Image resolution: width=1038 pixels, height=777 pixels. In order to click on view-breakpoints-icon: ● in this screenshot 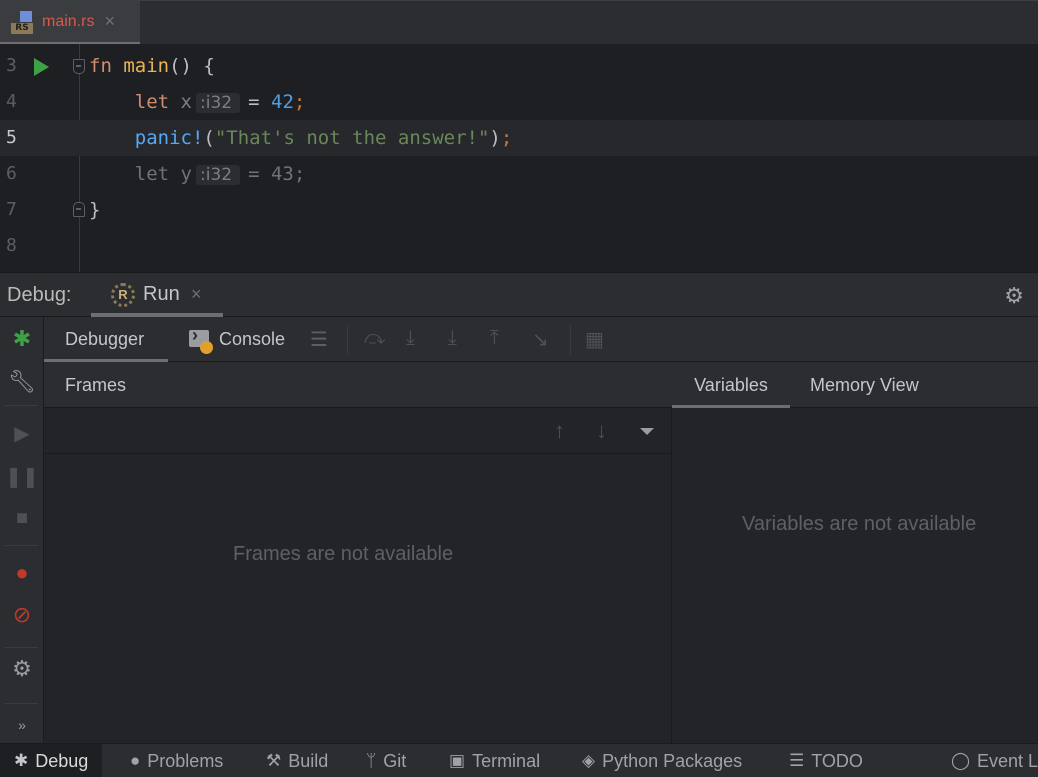, I will do `click(22, 573)`.